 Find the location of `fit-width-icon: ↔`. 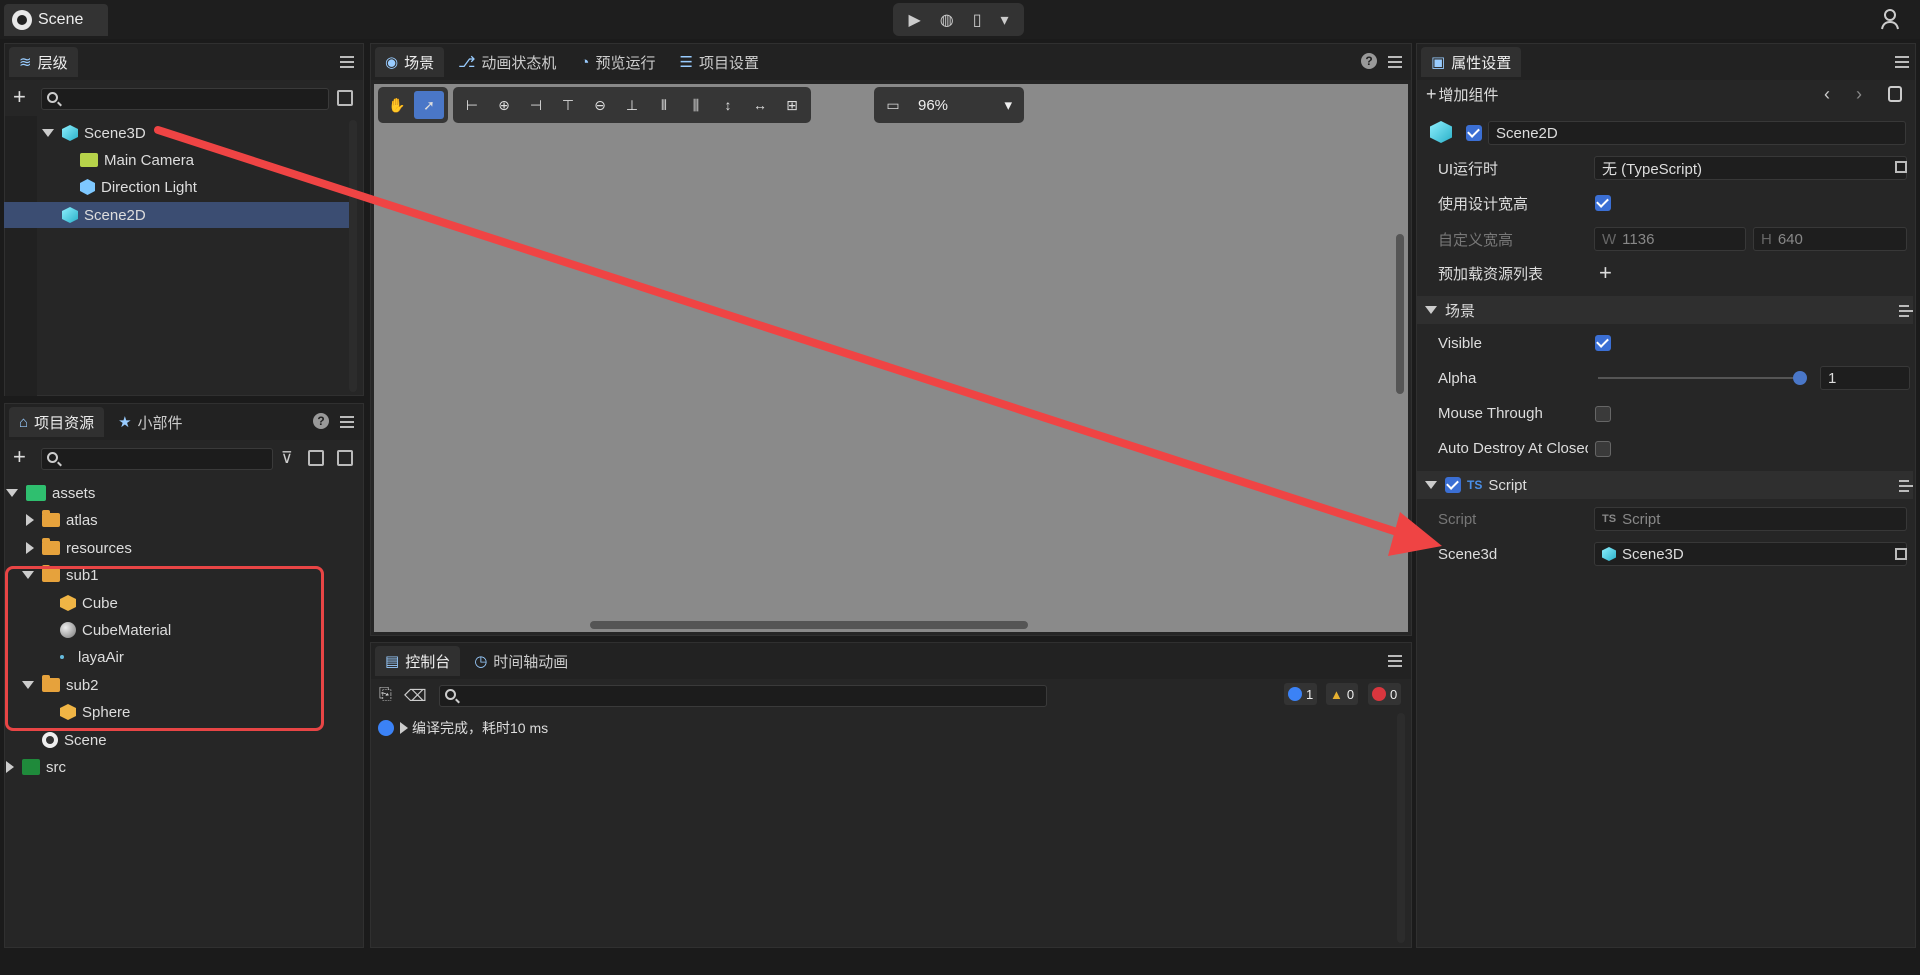

fit-width-icon: ↔ is located at coordinates (760, 105).